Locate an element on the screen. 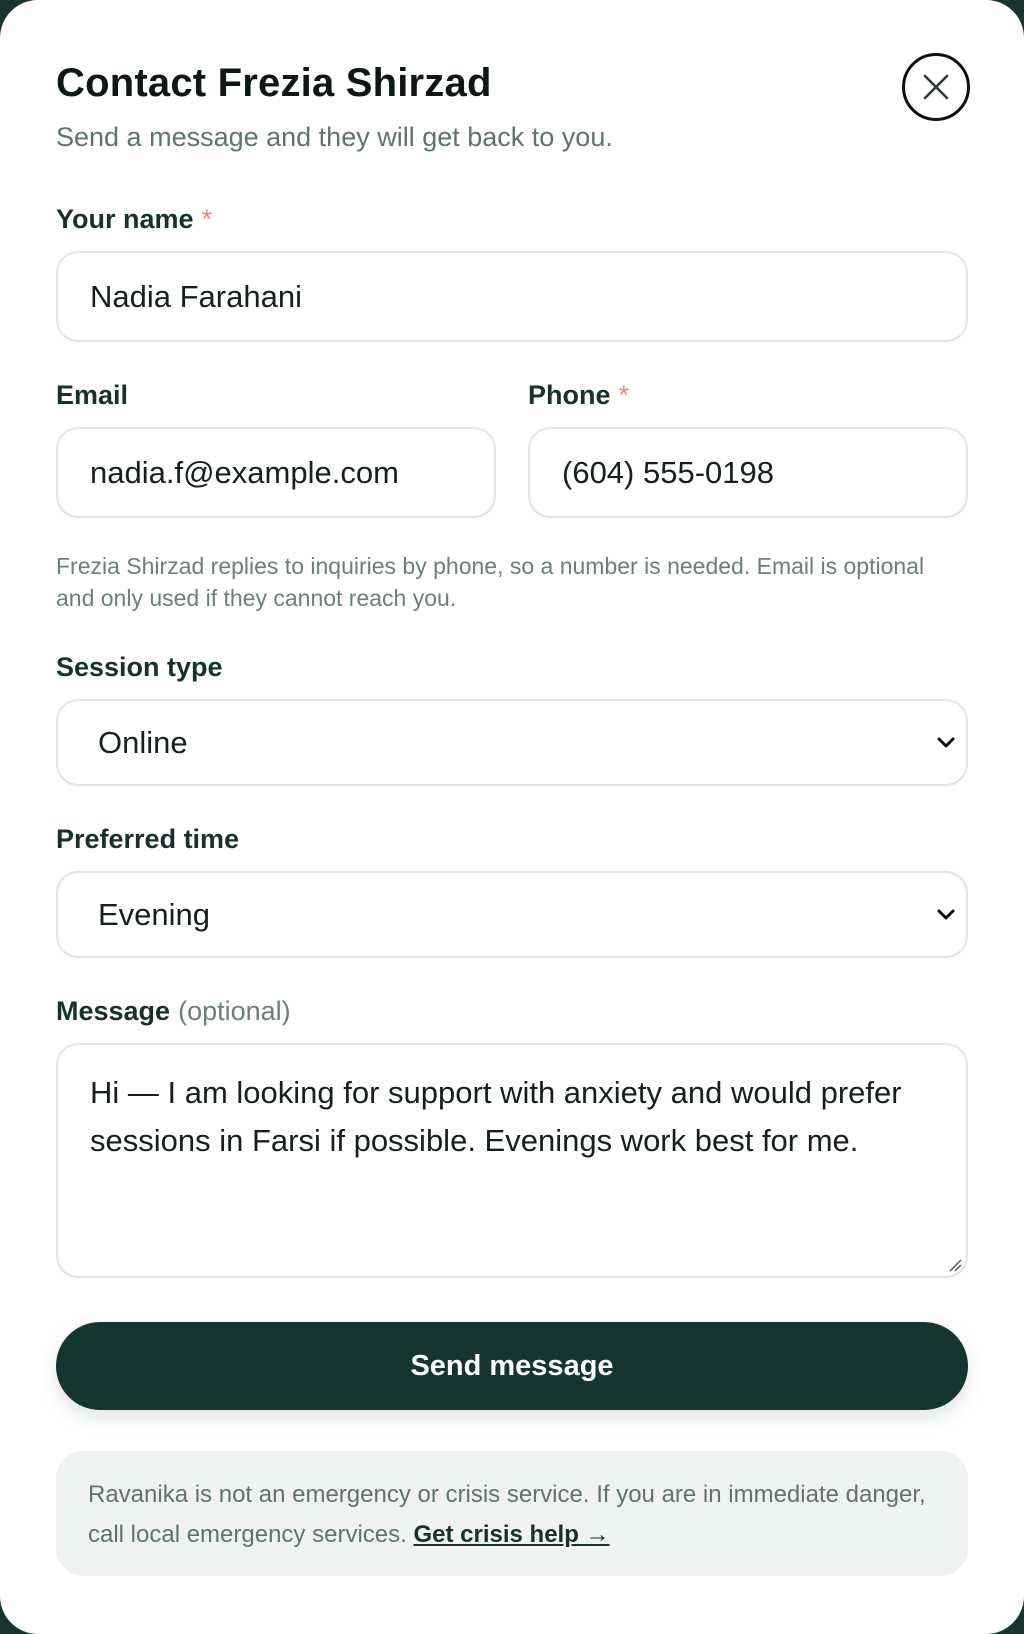  session-type-select: Online is located at coordinates (512, 742).